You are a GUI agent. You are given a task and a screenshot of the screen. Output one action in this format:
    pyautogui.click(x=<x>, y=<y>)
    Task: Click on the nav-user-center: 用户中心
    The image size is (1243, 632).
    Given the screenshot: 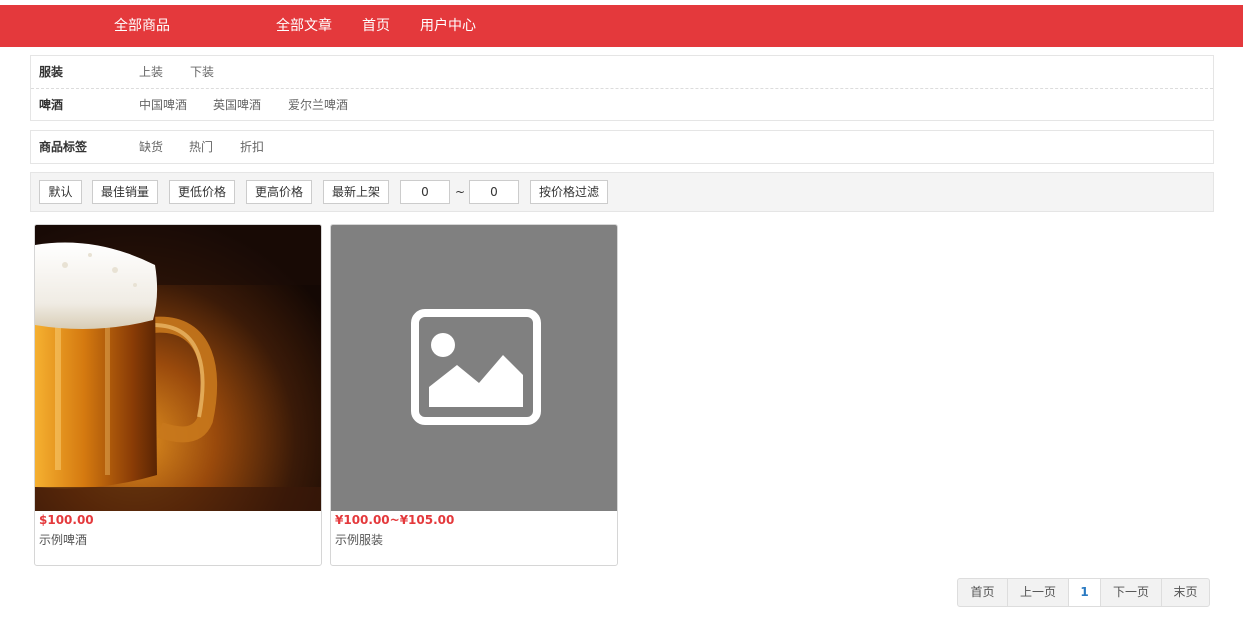 What is the action you would take?
    pyautogui.click(x=448, y=26)
    